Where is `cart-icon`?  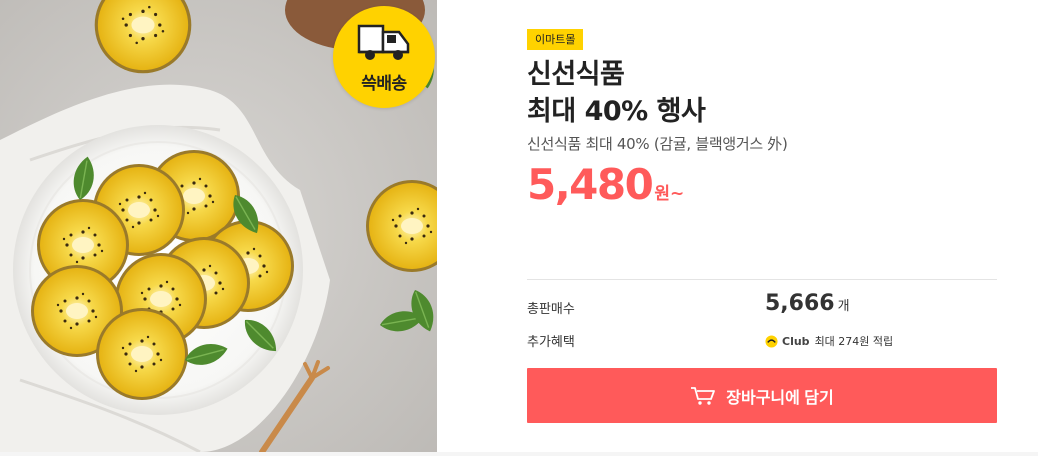
cart-icon is located at coordinates (703, 395).